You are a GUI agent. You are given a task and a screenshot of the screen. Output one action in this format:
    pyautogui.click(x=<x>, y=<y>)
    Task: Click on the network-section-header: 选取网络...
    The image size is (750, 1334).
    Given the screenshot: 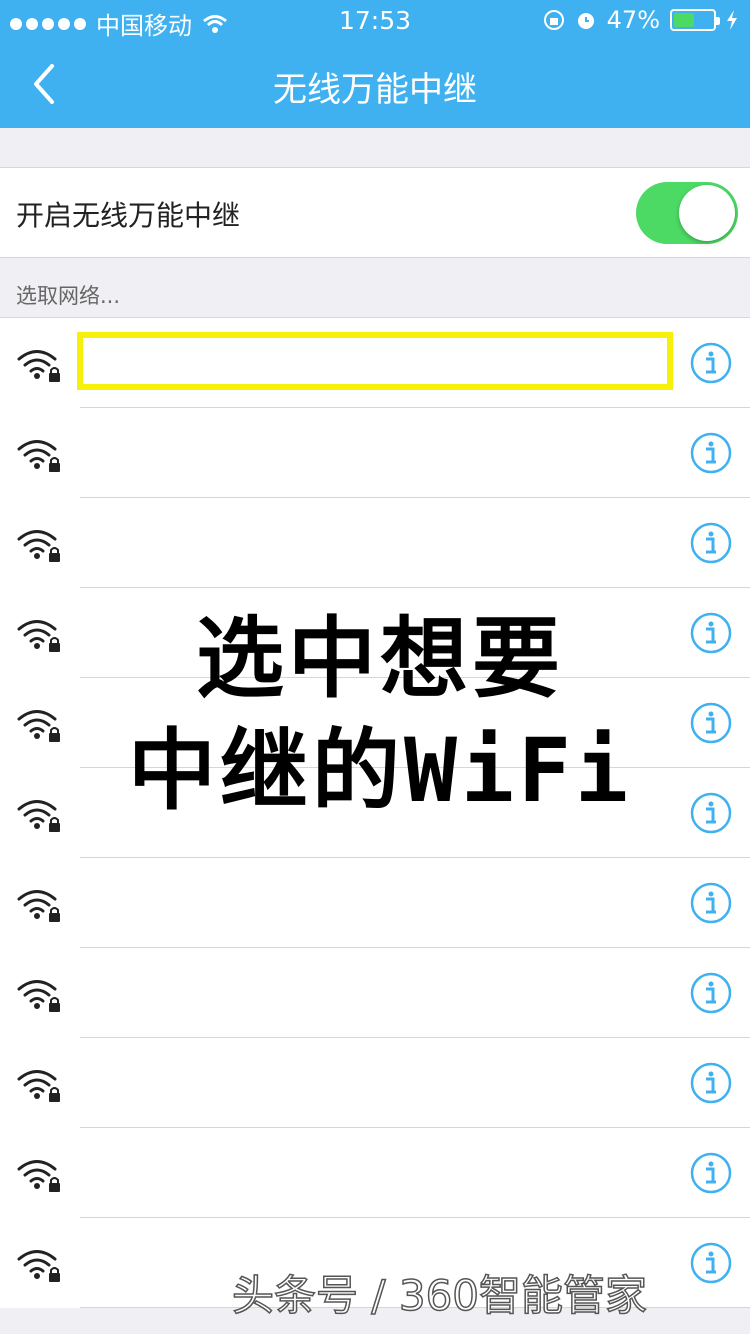 What is the action you would take?
    pyautogui.click(x=375, y=288)
    